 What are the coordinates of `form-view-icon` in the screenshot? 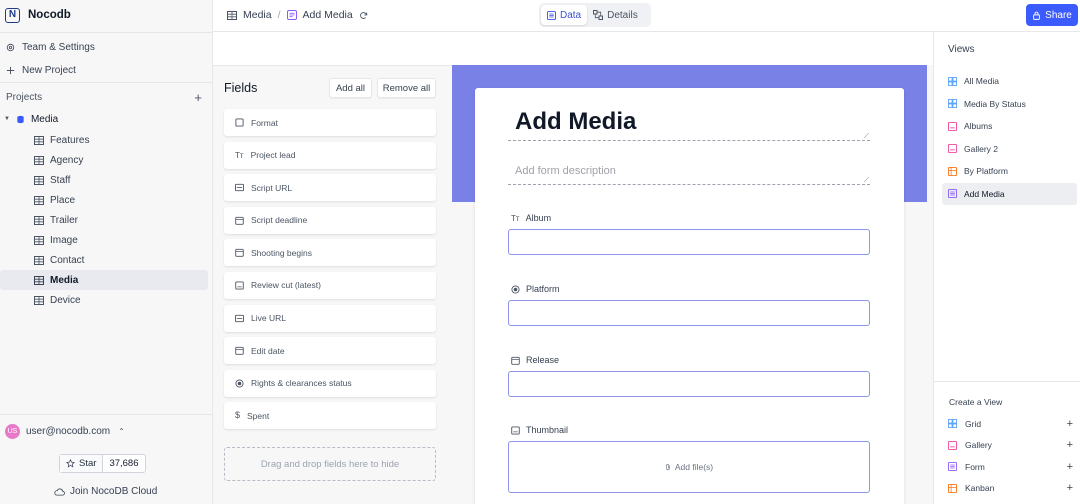 It's located at (291, 15).